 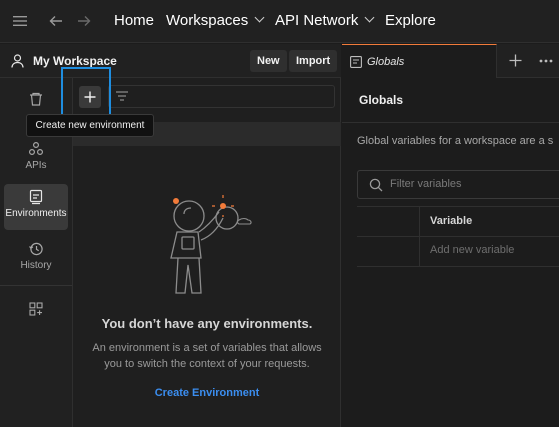 I want to click on nav-workspaces: Workspaces, so click(x=215, y=20).